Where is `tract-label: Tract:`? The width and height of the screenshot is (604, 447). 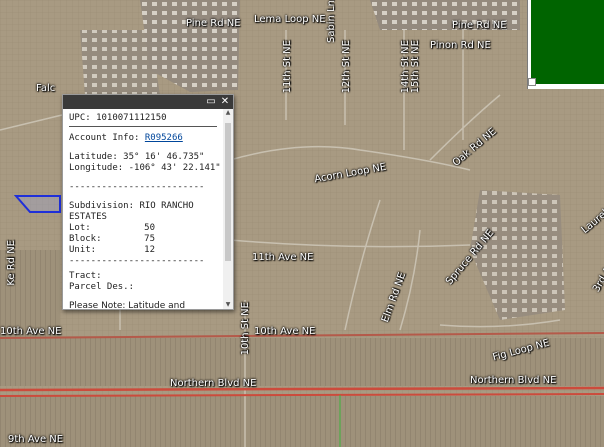 tract-label: Tract: is located at coordinates (85, 276).